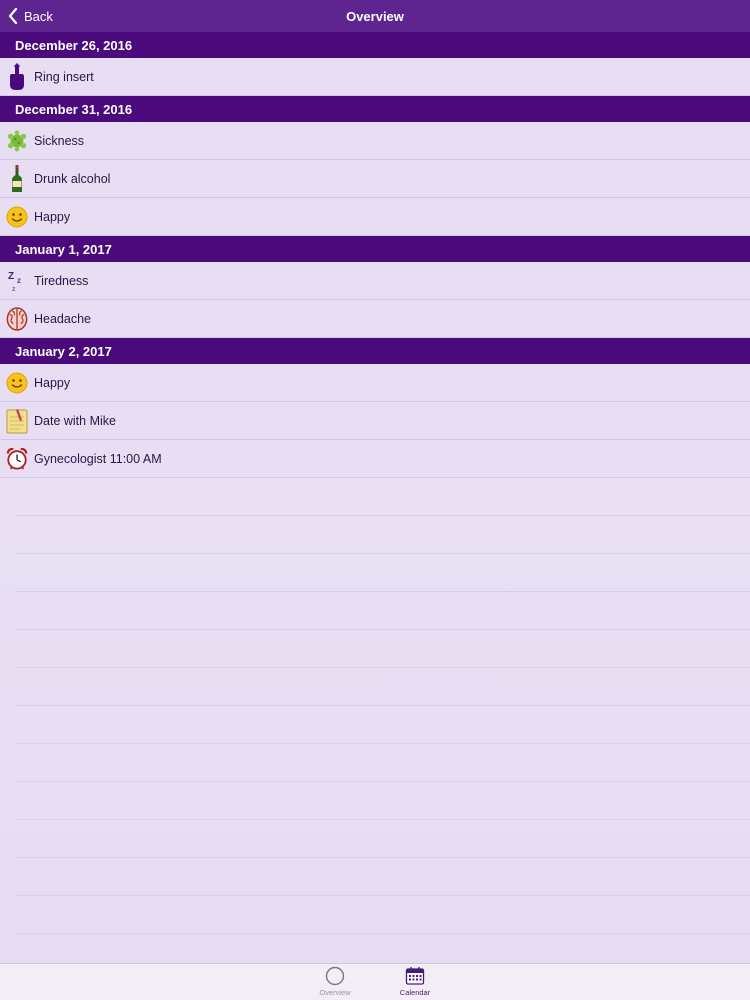 Image resolution: width=750 pixels, height=1000 pixels. What do you see at coordinates (375, 109) in the screenshot?
I see `section-header-date: December 31, 2016` at bounding box center [375, 109].